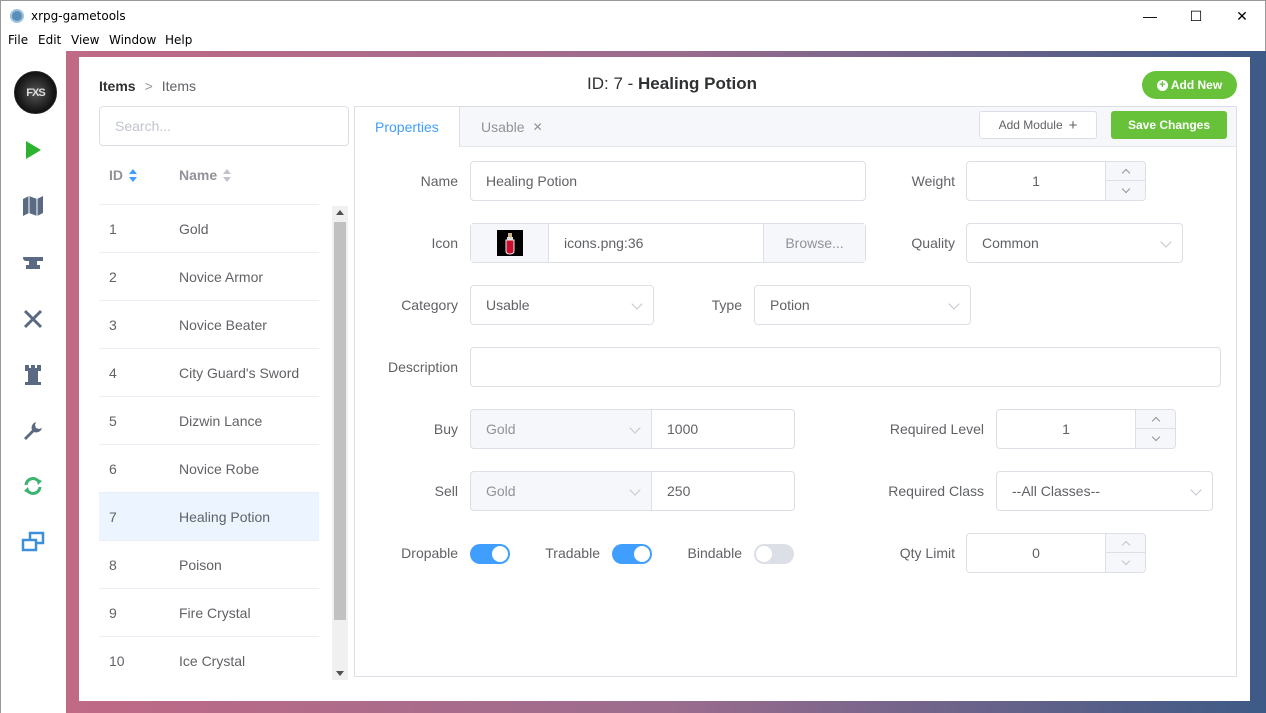 Image resolution: width=1266 pixels, height=713 pixels. I want to click on type-select: Potion, so click(862, 305).